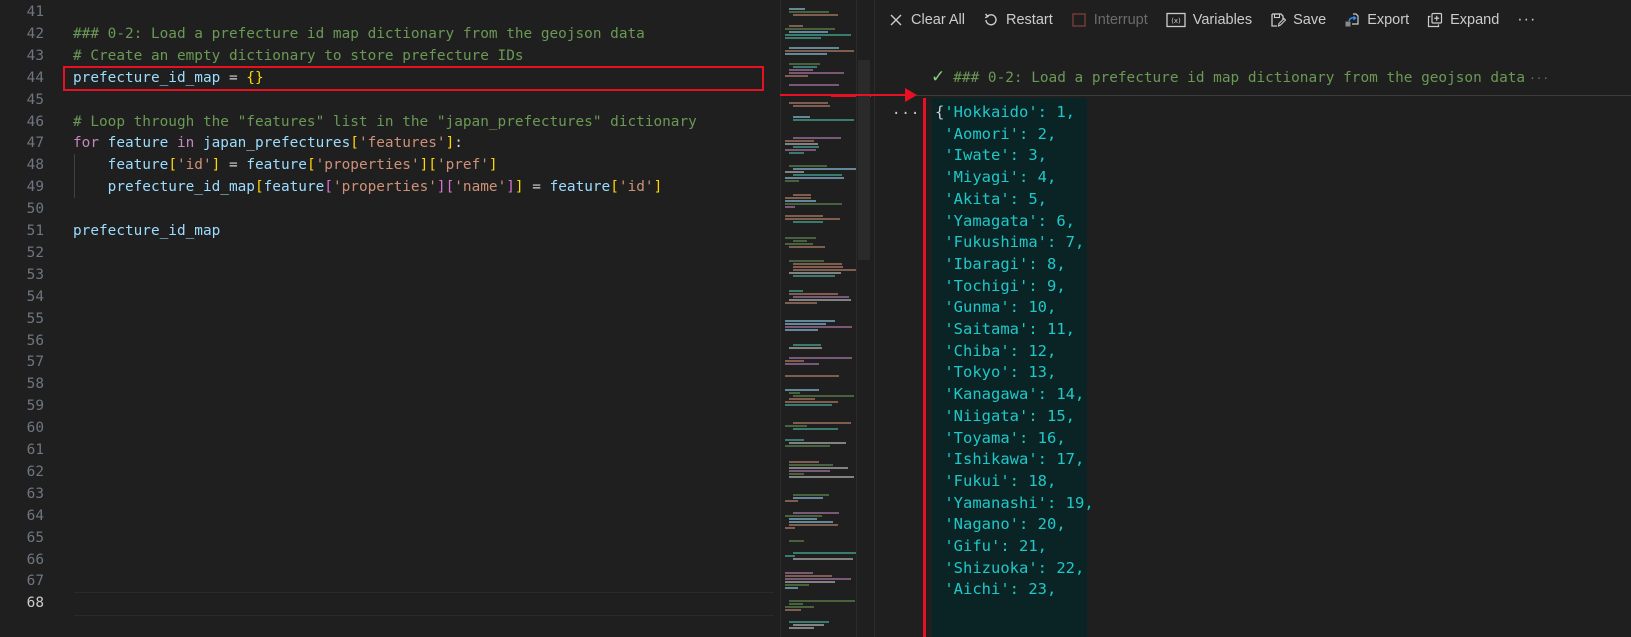  What do you see at coordinates (385, 231) in the screenshot?
I see `code-line: 51 prefecture_id_map` at bounding box center [385, 231].